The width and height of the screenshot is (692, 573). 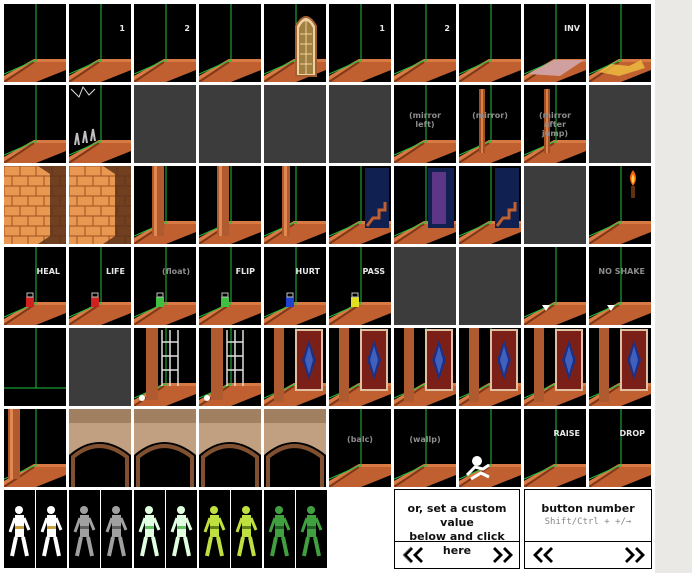 I want to click on tile-potion: FLIP, so click(x=230, y=286).